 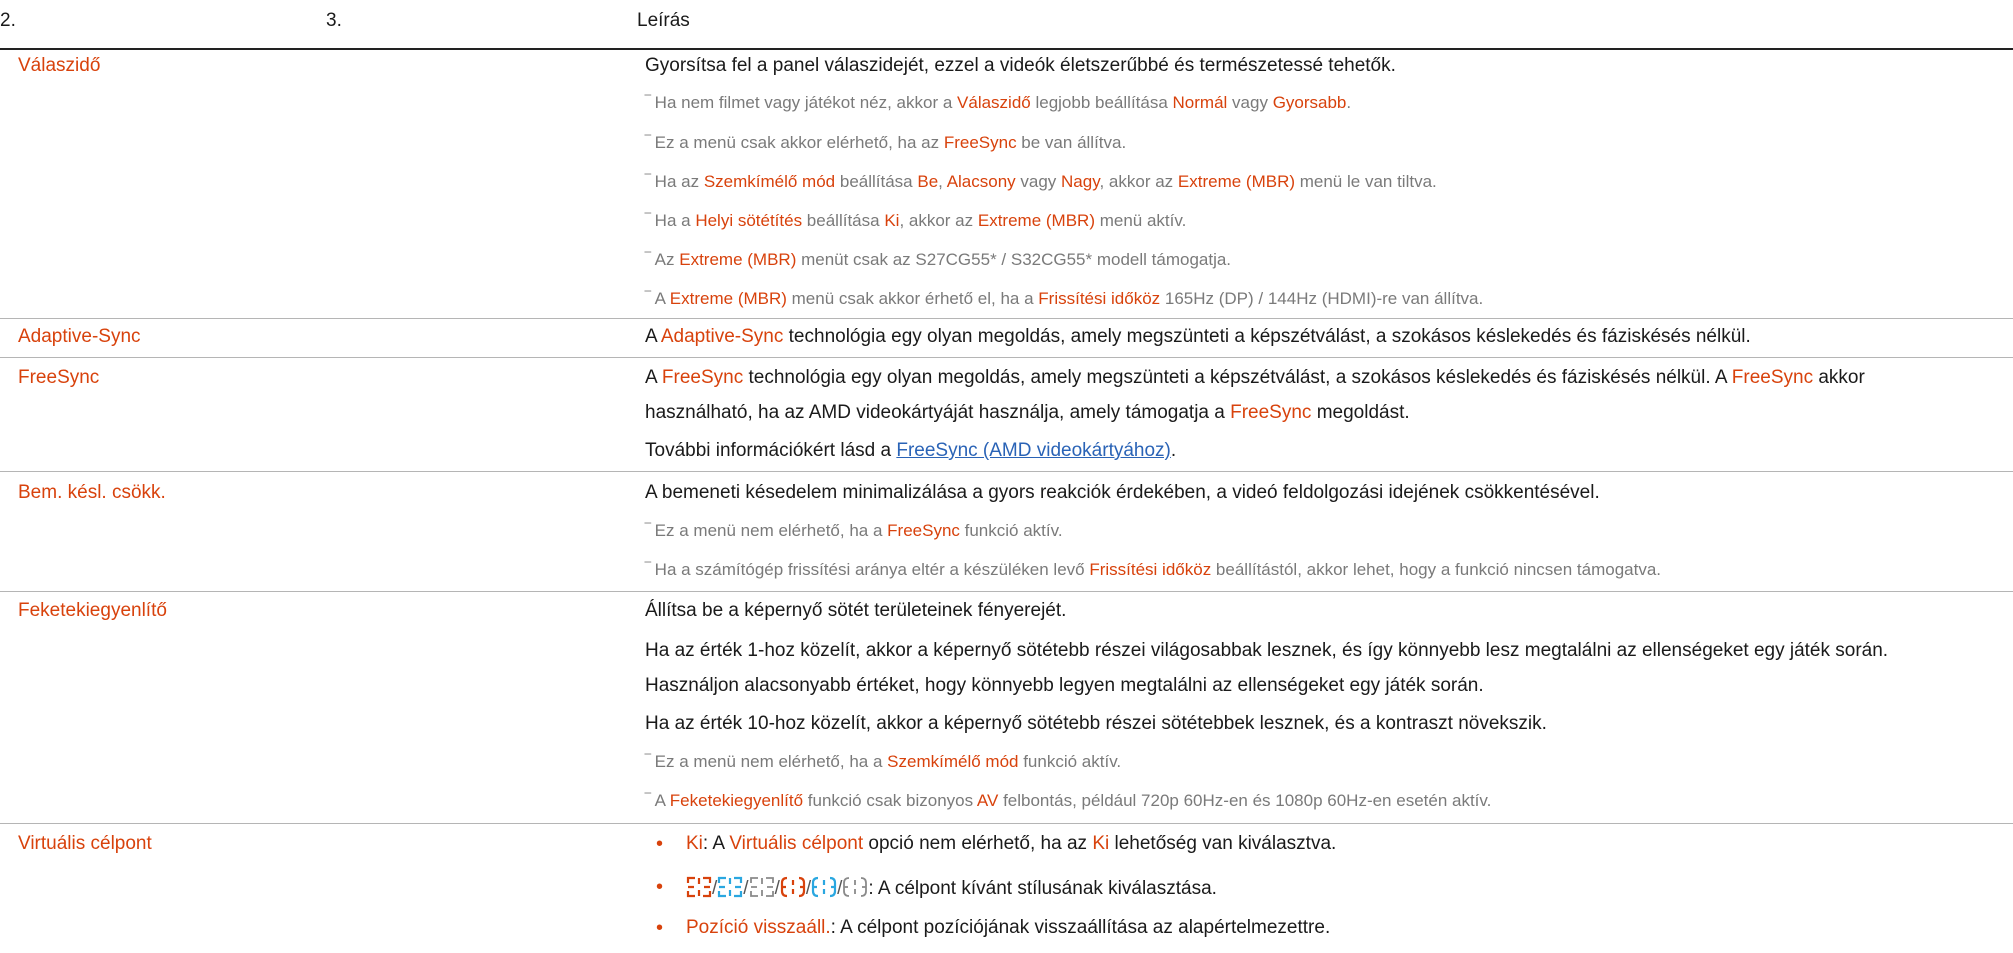 I want to click on column-header-description: Leírás, so click(x=663, y=20).